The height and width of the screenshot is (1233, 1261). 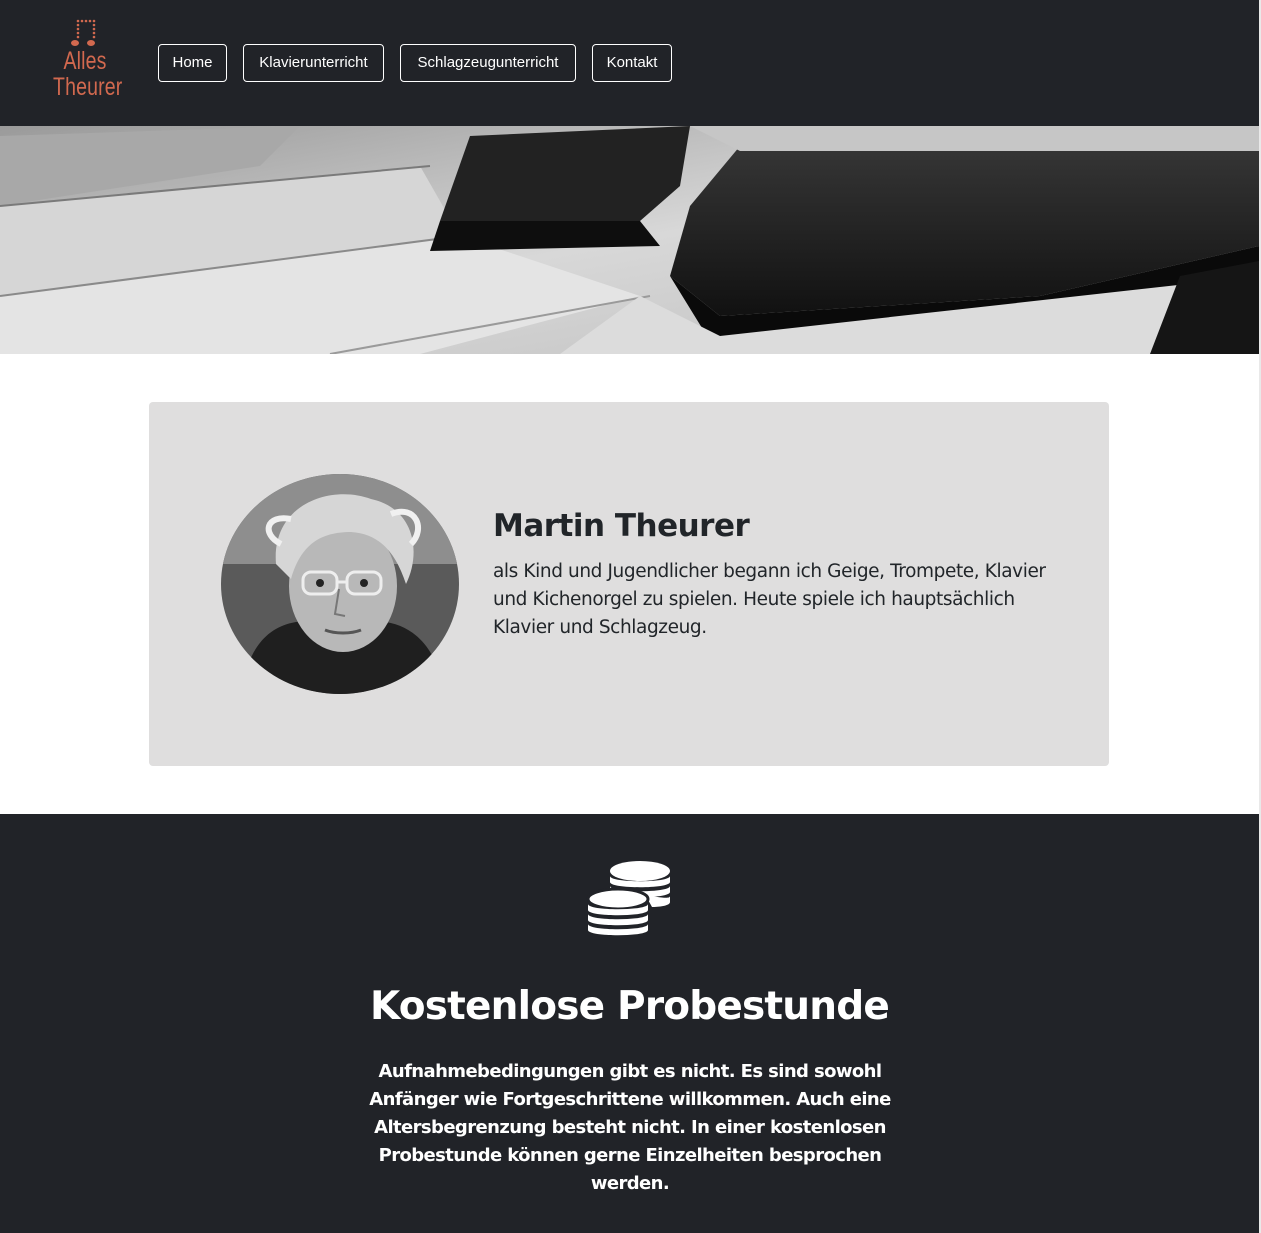 I want to click on promo-title: Kostenlose Probestunde, so click(x=630, y=1006).